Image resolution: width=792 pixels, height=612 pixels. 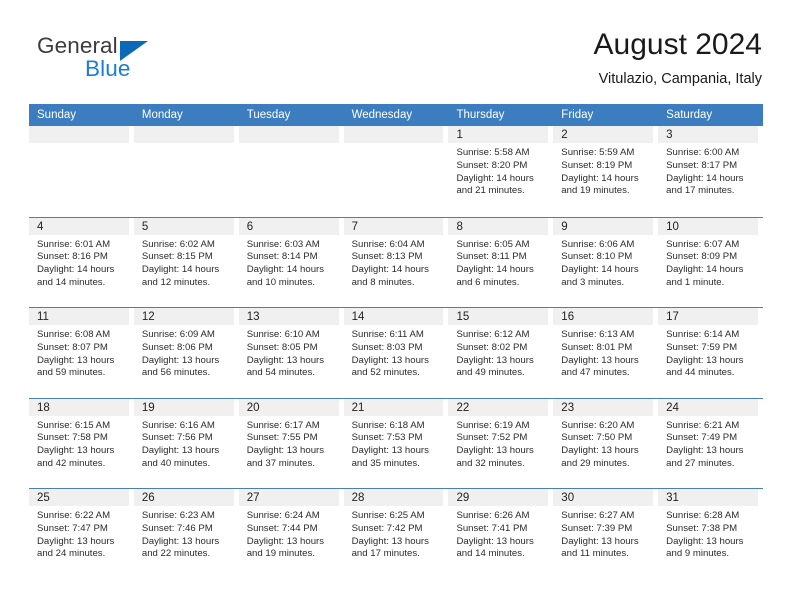 I want to click on daylight-text: Daylight: 13 hours and 17 minutes., so click(x=390, y=547).